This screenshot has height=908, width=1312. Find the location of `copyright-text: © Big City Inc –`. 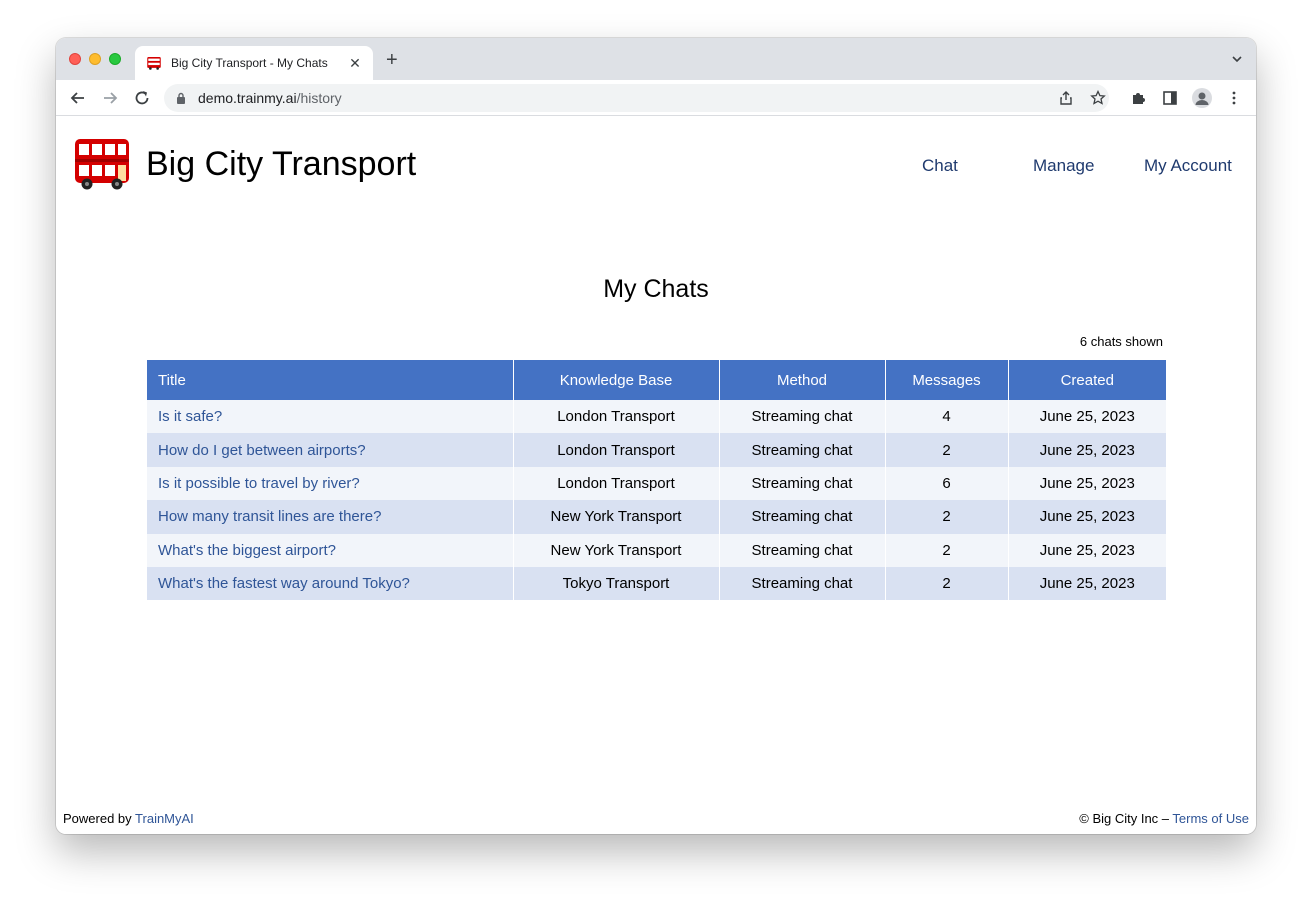

copyright-text: © Big City Inc – is located at coordinates (1124, 818).